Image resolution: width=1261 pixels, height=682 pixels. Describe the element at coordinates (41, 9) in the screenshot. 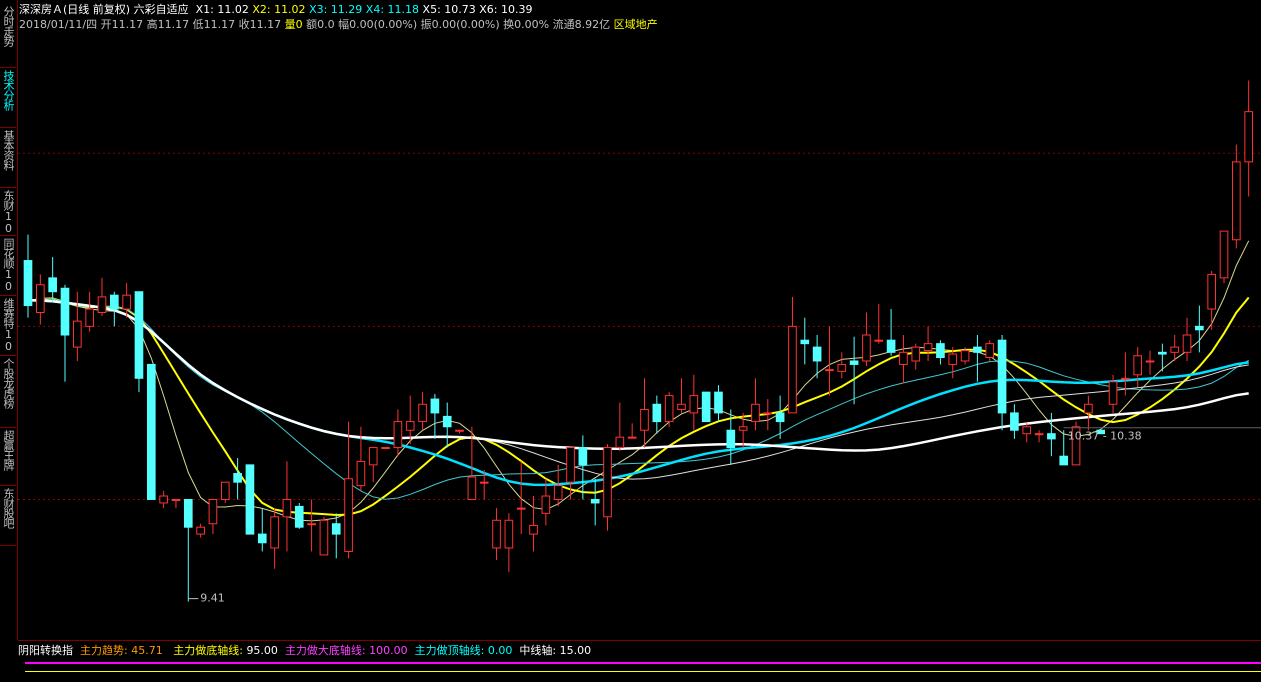

I see `stock-name: 深深房Ａ` at that location.